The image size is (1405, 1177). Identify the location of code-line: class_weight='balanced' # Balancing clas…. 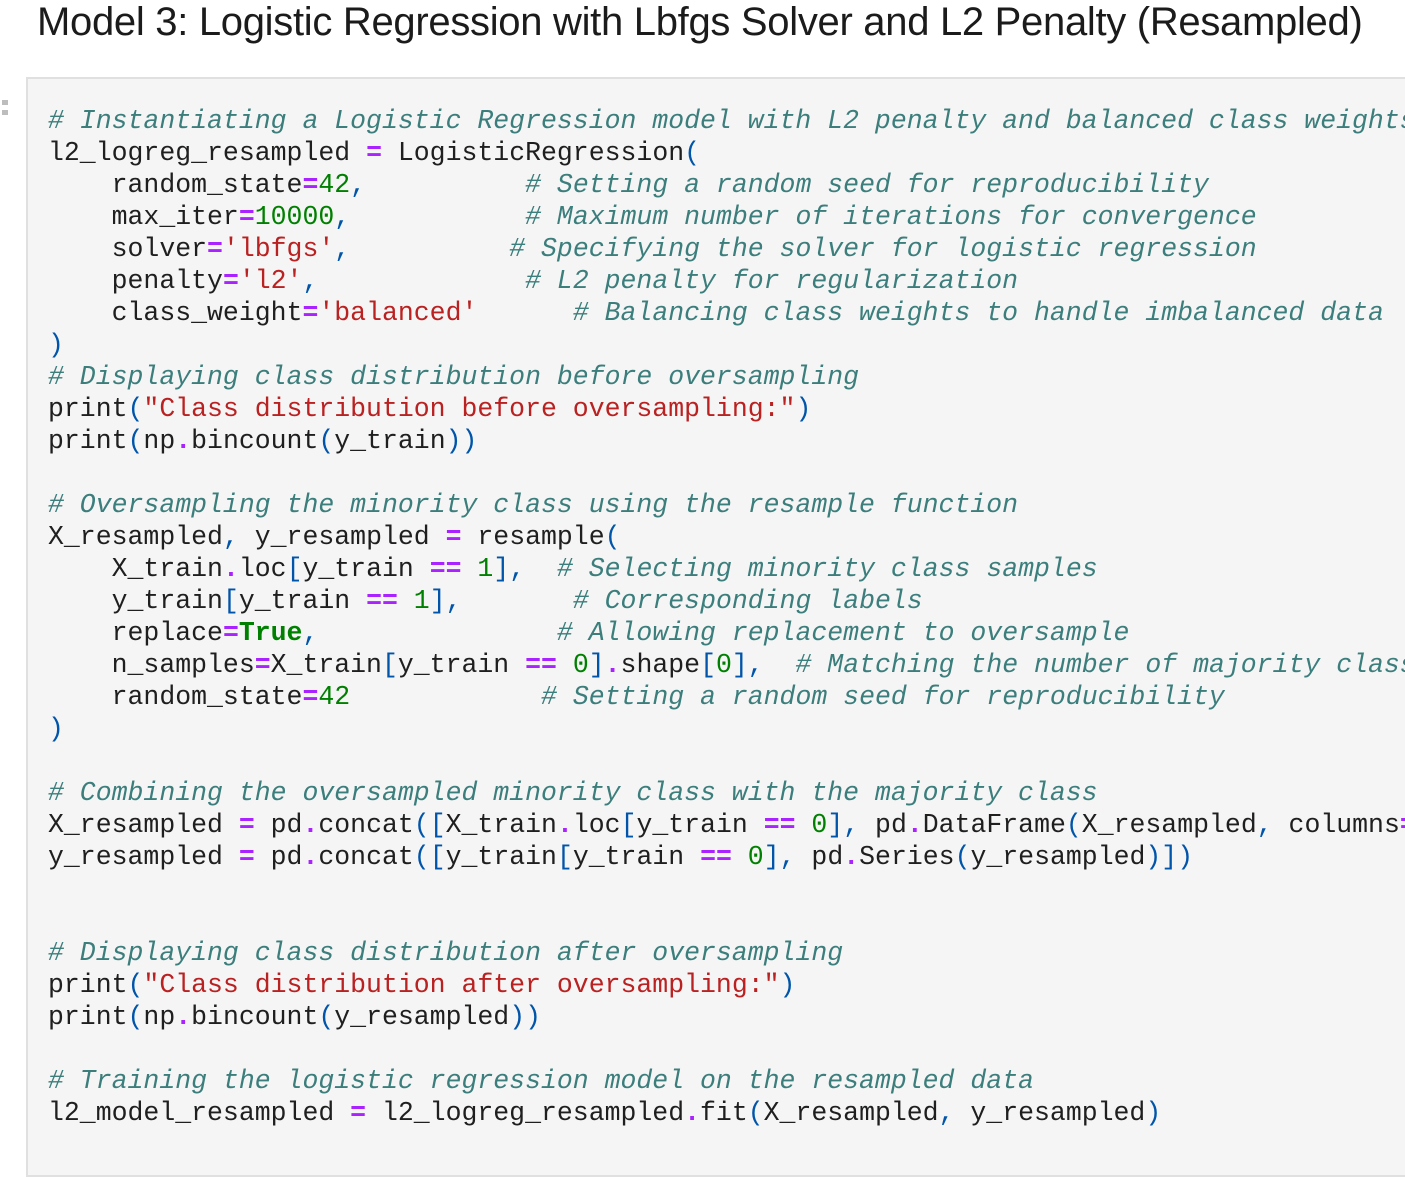
(726, 313).